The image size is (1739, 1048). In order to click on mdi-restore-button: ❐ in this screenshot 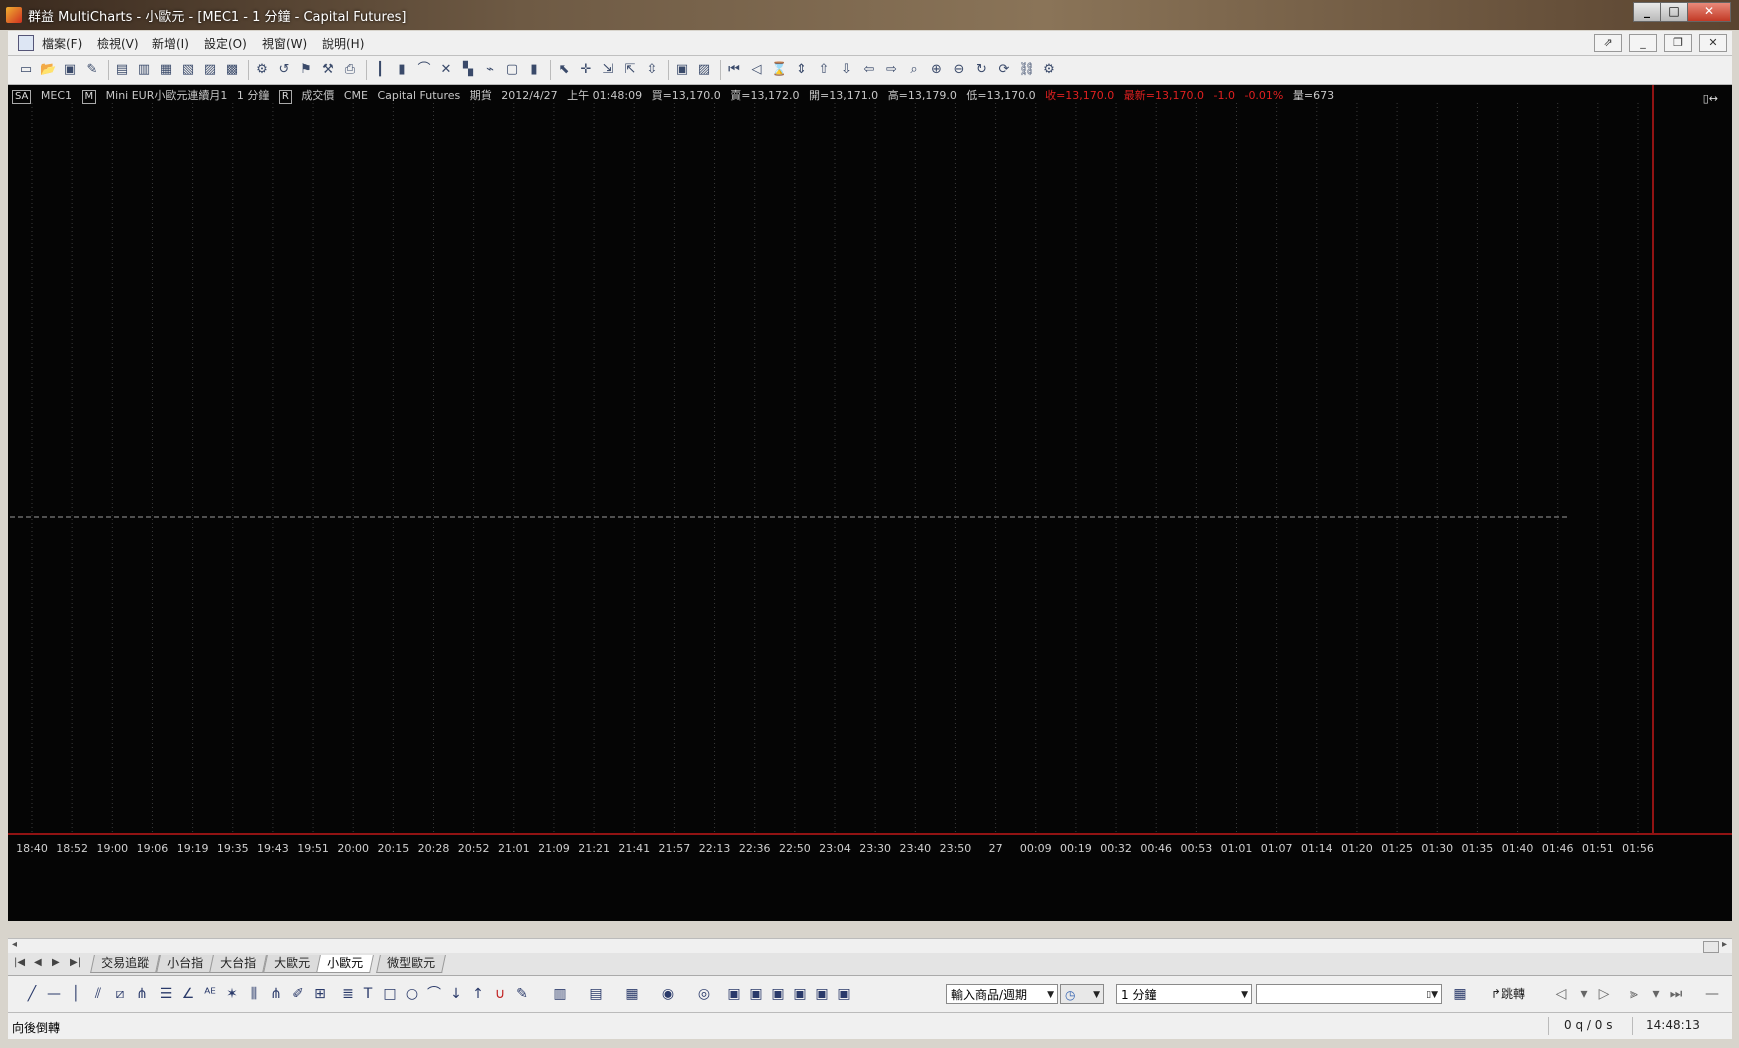, I will do `click(1678, 43)`.